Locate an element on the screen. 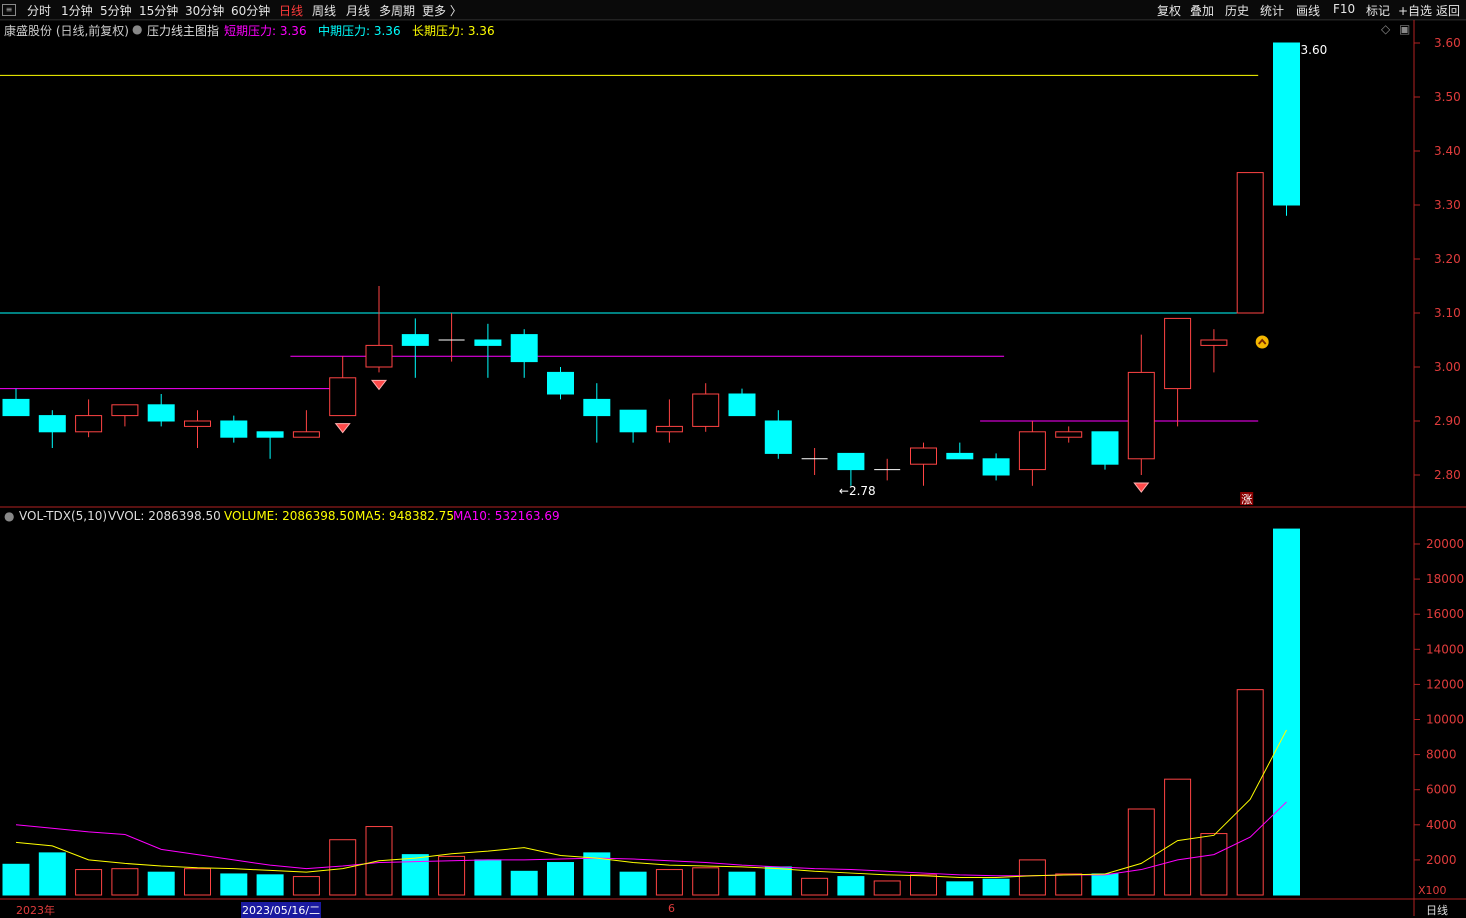 The width and height of the screenshot is (1466, 918). ma5-line is located at coordinates (651, 803).